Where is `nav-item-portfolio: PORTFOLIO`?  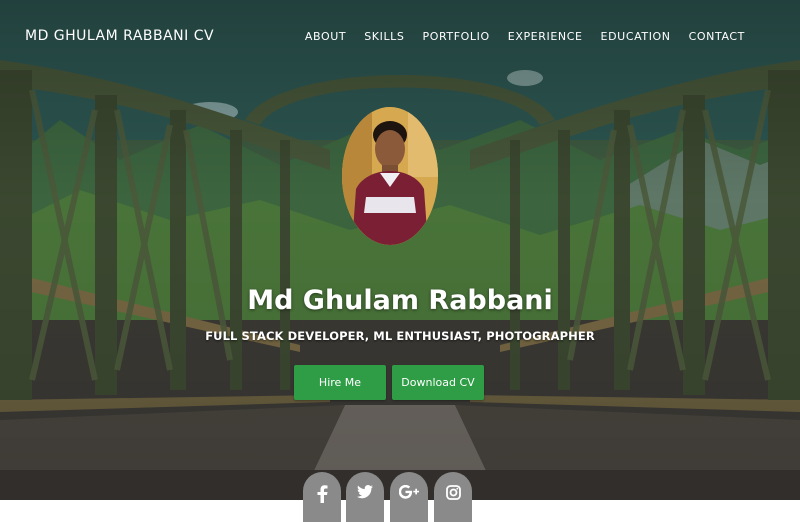 nav-item-portfolio: PORTFOLIO is located at coordinates (455, 36).